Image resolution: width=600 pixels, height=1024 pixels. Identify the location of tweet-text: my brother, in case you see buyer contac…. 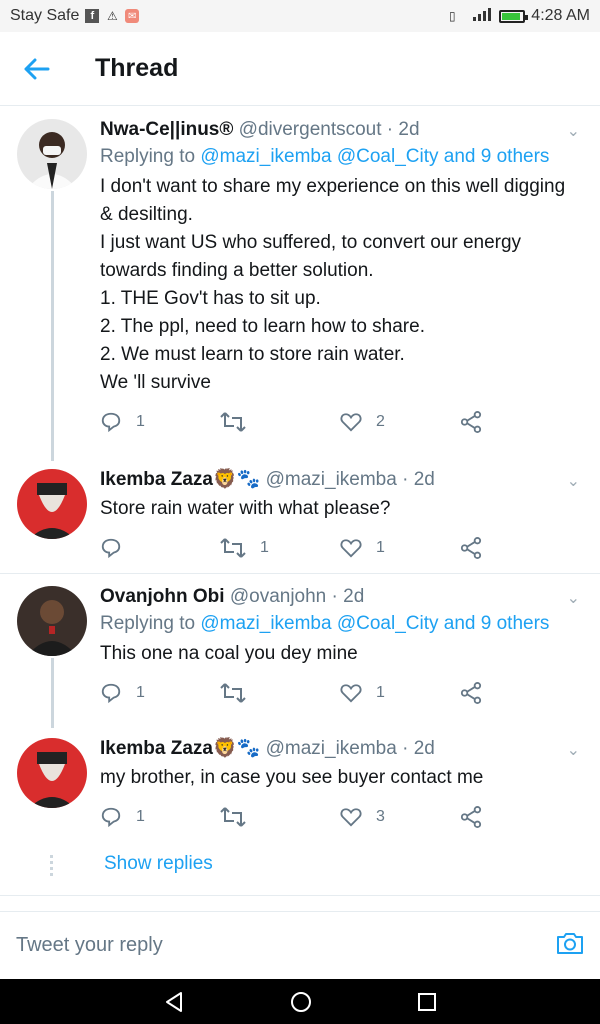
(292, 777).